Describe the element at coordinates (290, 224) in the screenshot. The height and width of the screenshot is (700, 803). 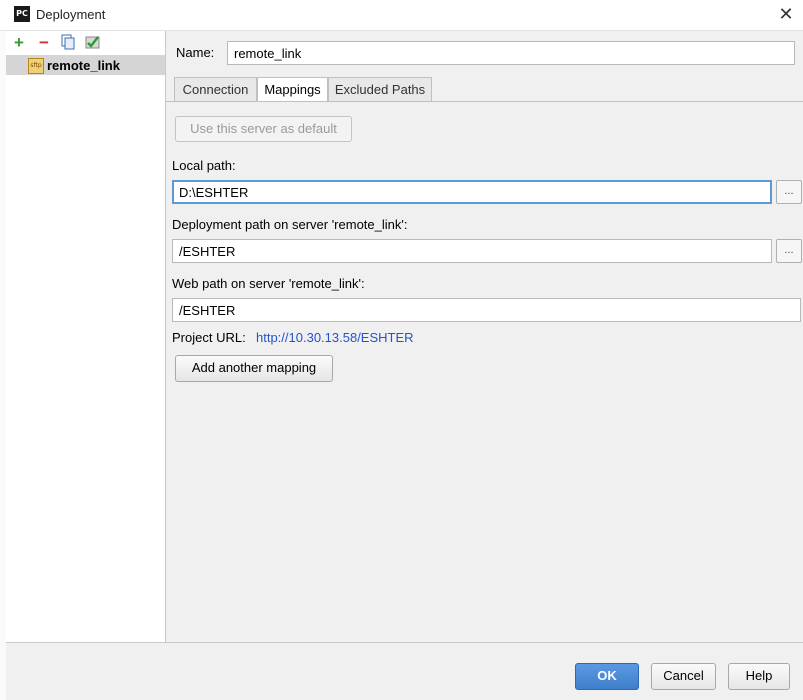
I see `deployment-path-label: Deployment path on server 'remote_link':` at that location.